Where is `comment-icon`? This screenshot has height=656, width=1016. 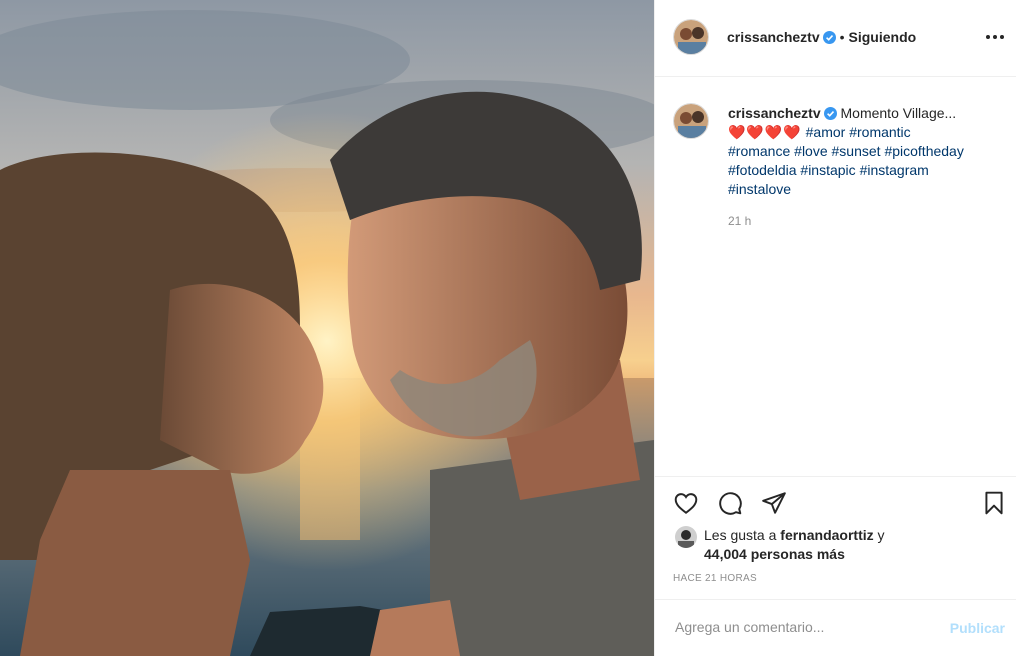 comment-icon is located at coordinates (730, 503).